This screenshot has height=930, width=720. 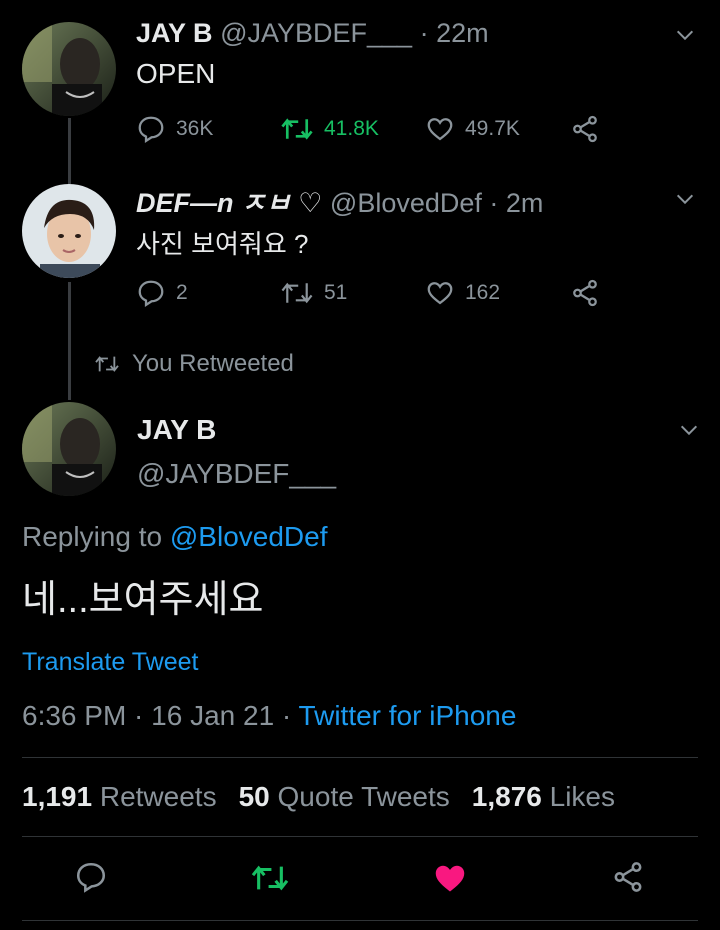 What do you see at coordinates (157, 715) in the screenshot?
I see `tweet-datetime: 6:36 PM · 16 Jan 21 ·` at bounding box center [157, 715].